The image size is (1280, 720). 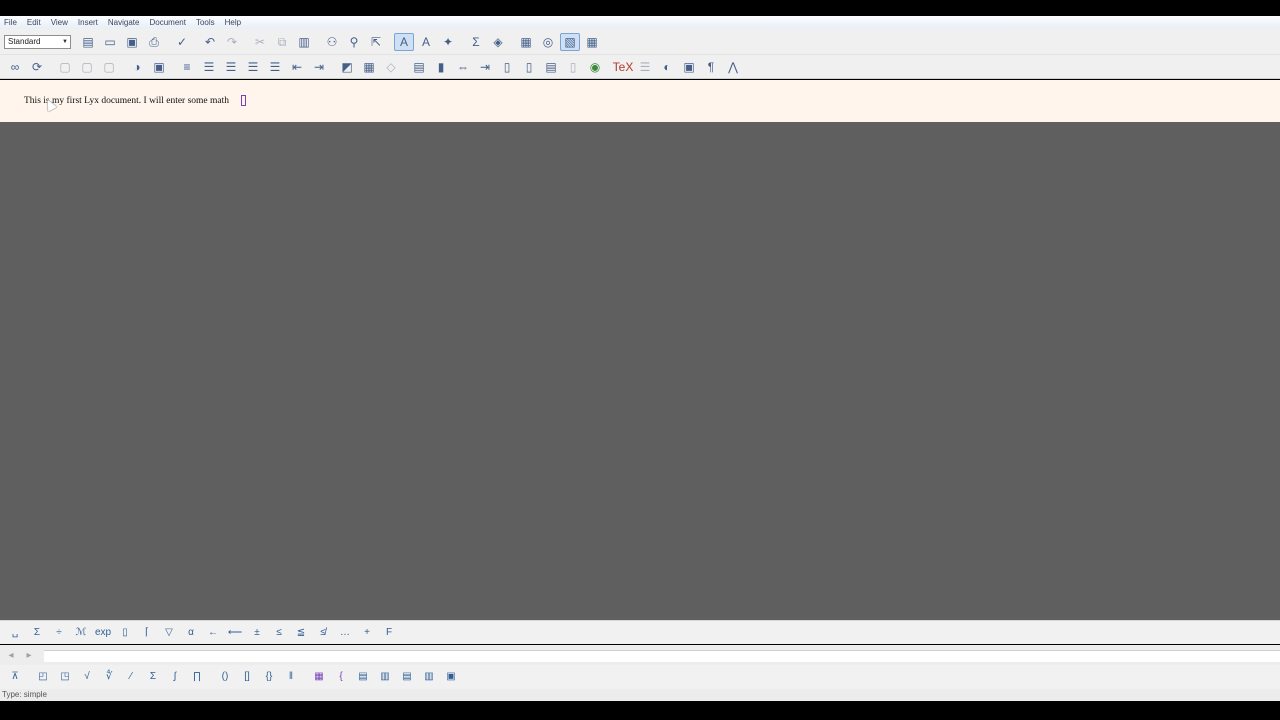 I want to click on insert-hyperlink-icon: ⇔, so click(x=463, y=67).